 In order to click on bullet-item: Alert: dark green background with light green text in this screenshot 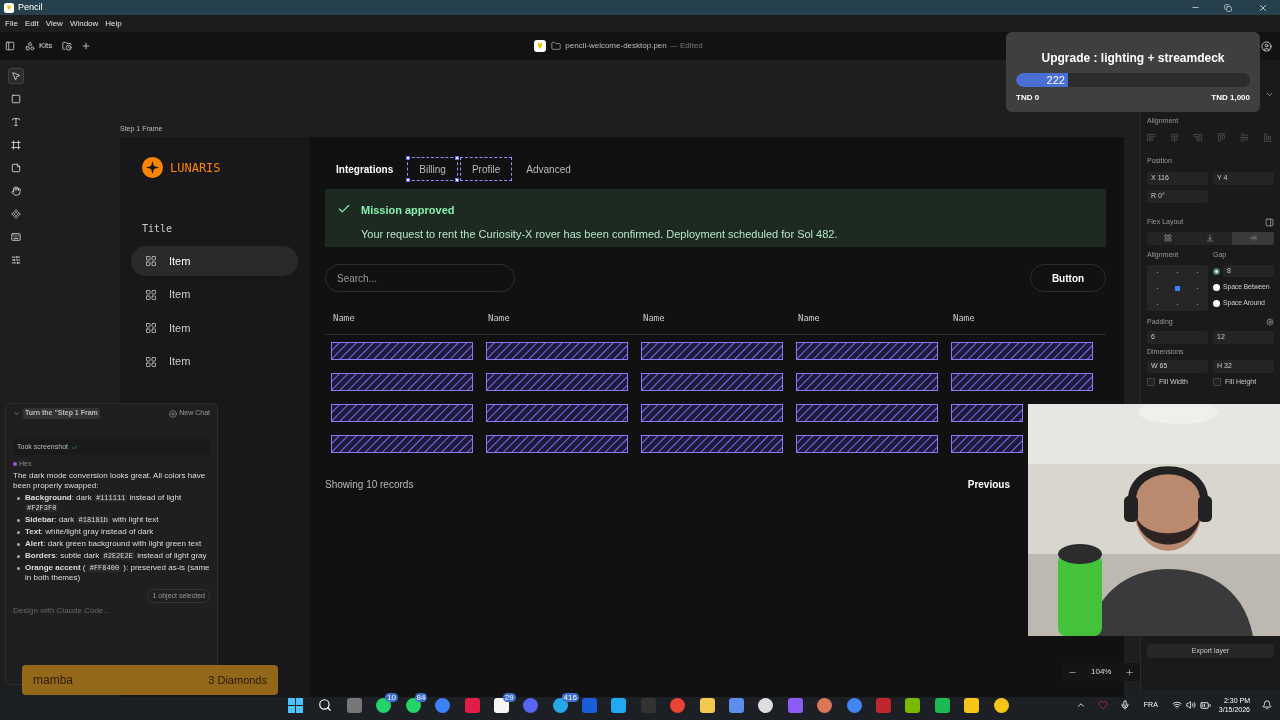, I will do `click(113, 543)`.